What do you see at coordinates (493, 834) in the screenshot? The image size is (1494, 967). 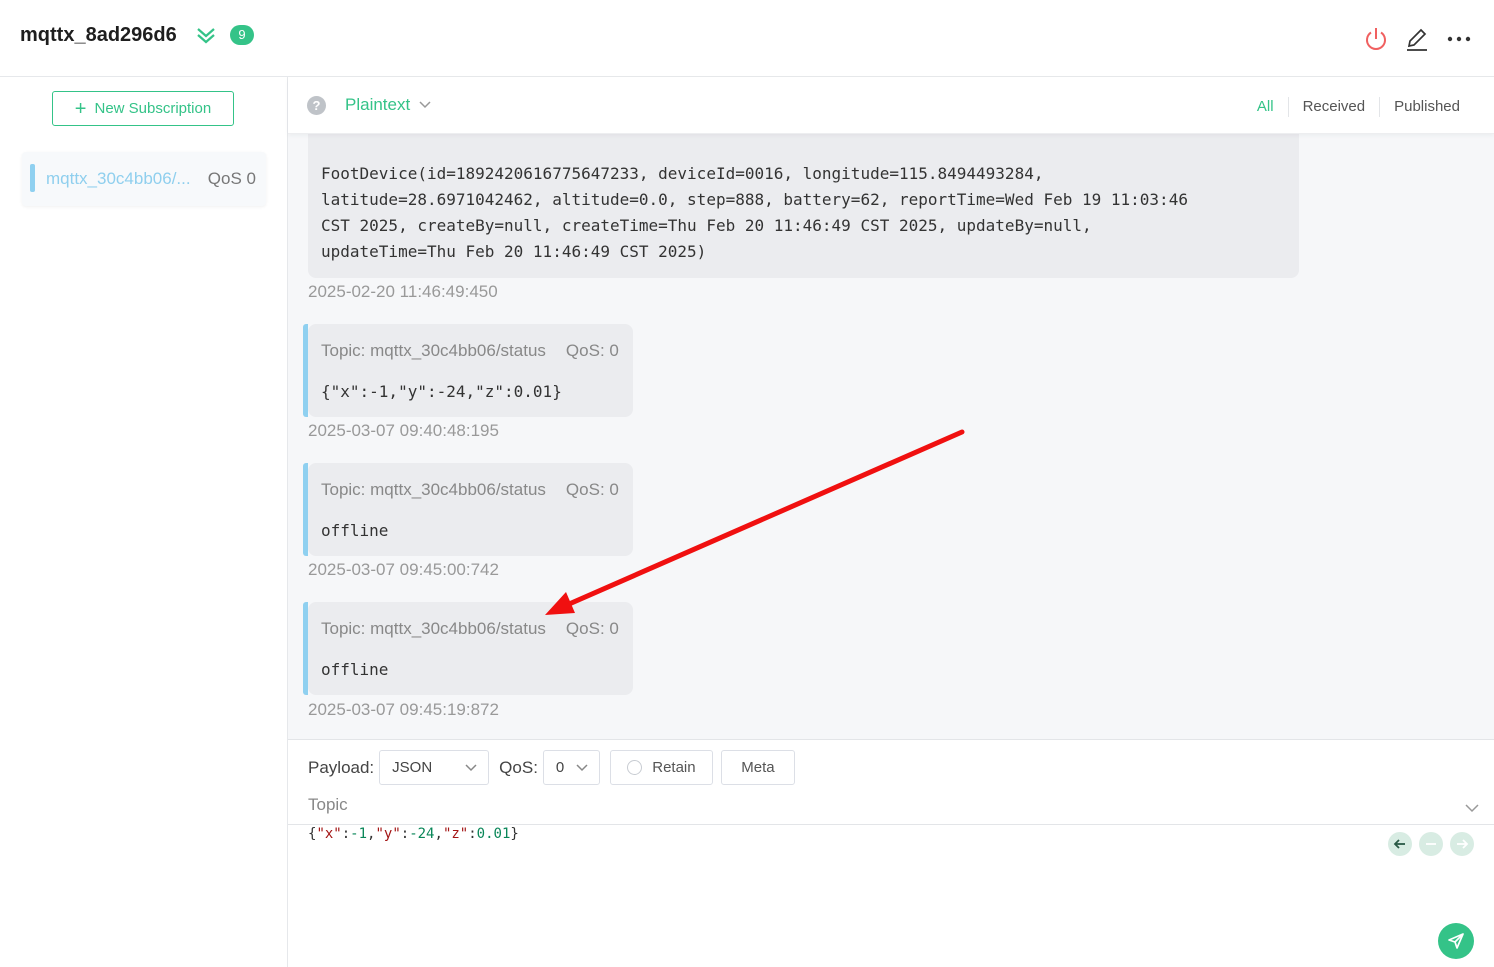 I see `json-number: 0.01` at bounding box center [493, 834].